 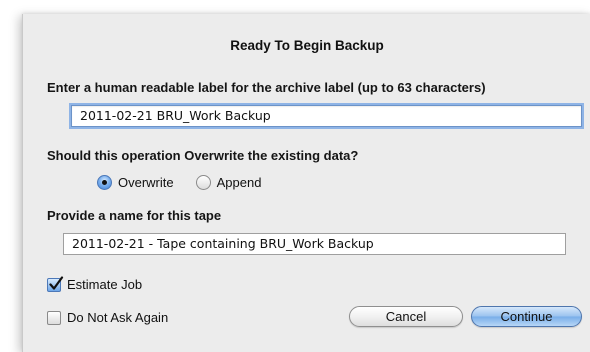 I want to click on overwrite-radio: Overwrite, so click(x=135, y=182).